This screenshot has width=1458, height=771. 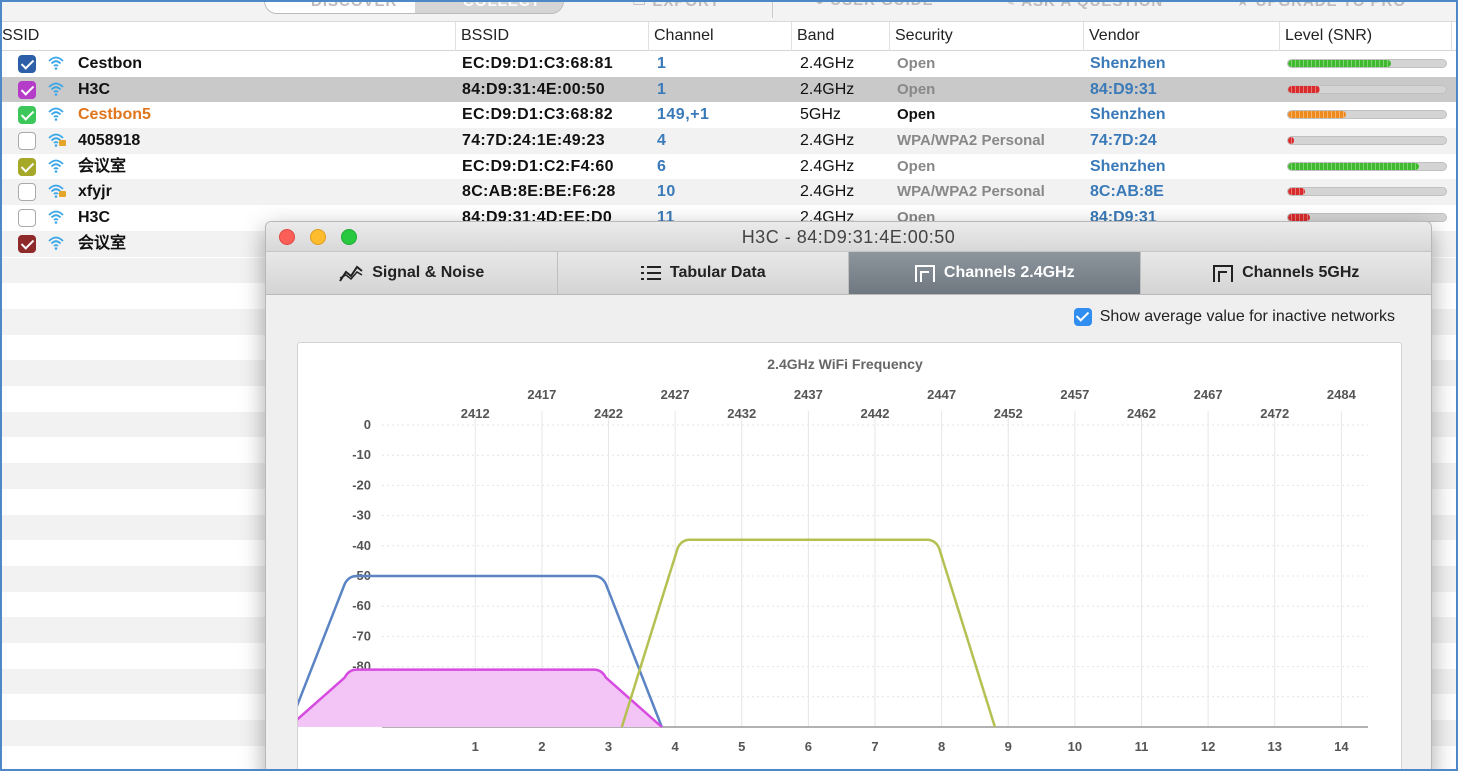 I want to click on frequency-label: 2412, so click(x=475, y=413).